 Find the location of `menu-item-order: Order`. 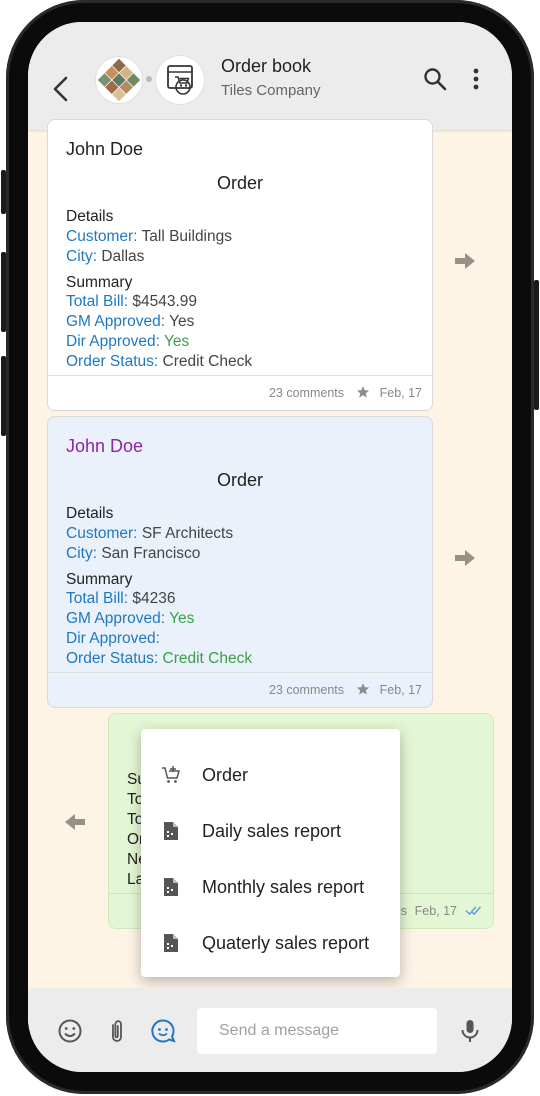

menu-item-order: Order is located at coordinates (270, 775).